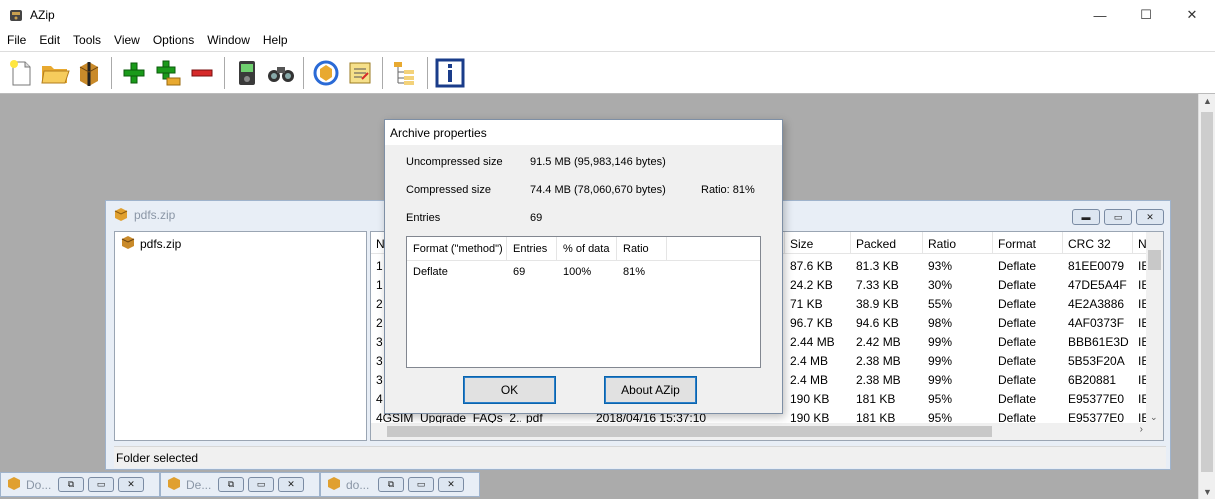 The width and height of the screenshot is (1215, 499). Describe the element at coordinates (42, 15) in the screenshot. I see `window-title: AZip` at that location.